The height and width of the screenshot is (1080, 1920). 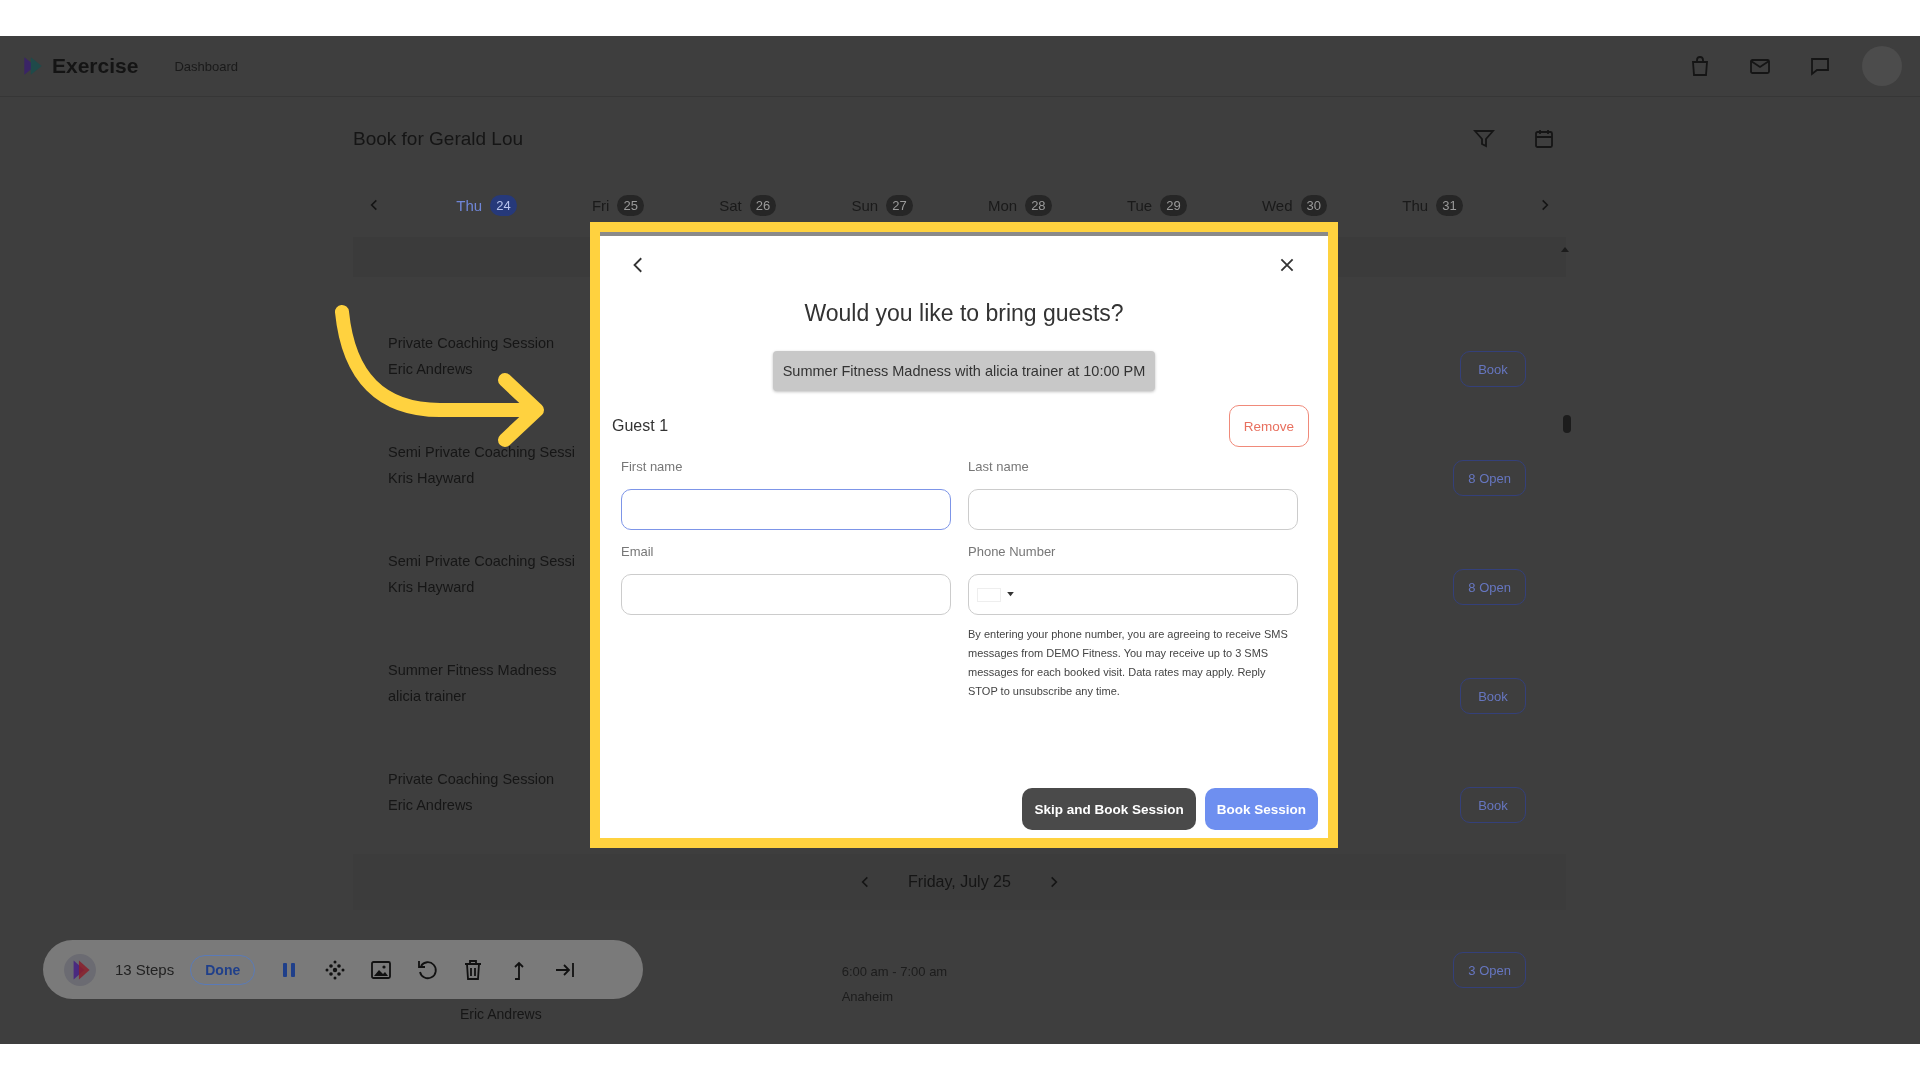 I want to click on remove-button: Remove, so click(x=1268, y=426).